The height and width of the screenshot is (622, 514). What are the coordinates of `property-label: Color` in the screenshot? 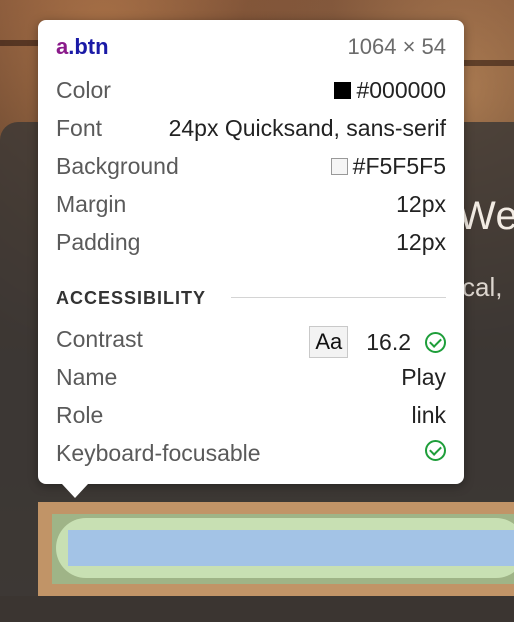 It's located at (83, 90).